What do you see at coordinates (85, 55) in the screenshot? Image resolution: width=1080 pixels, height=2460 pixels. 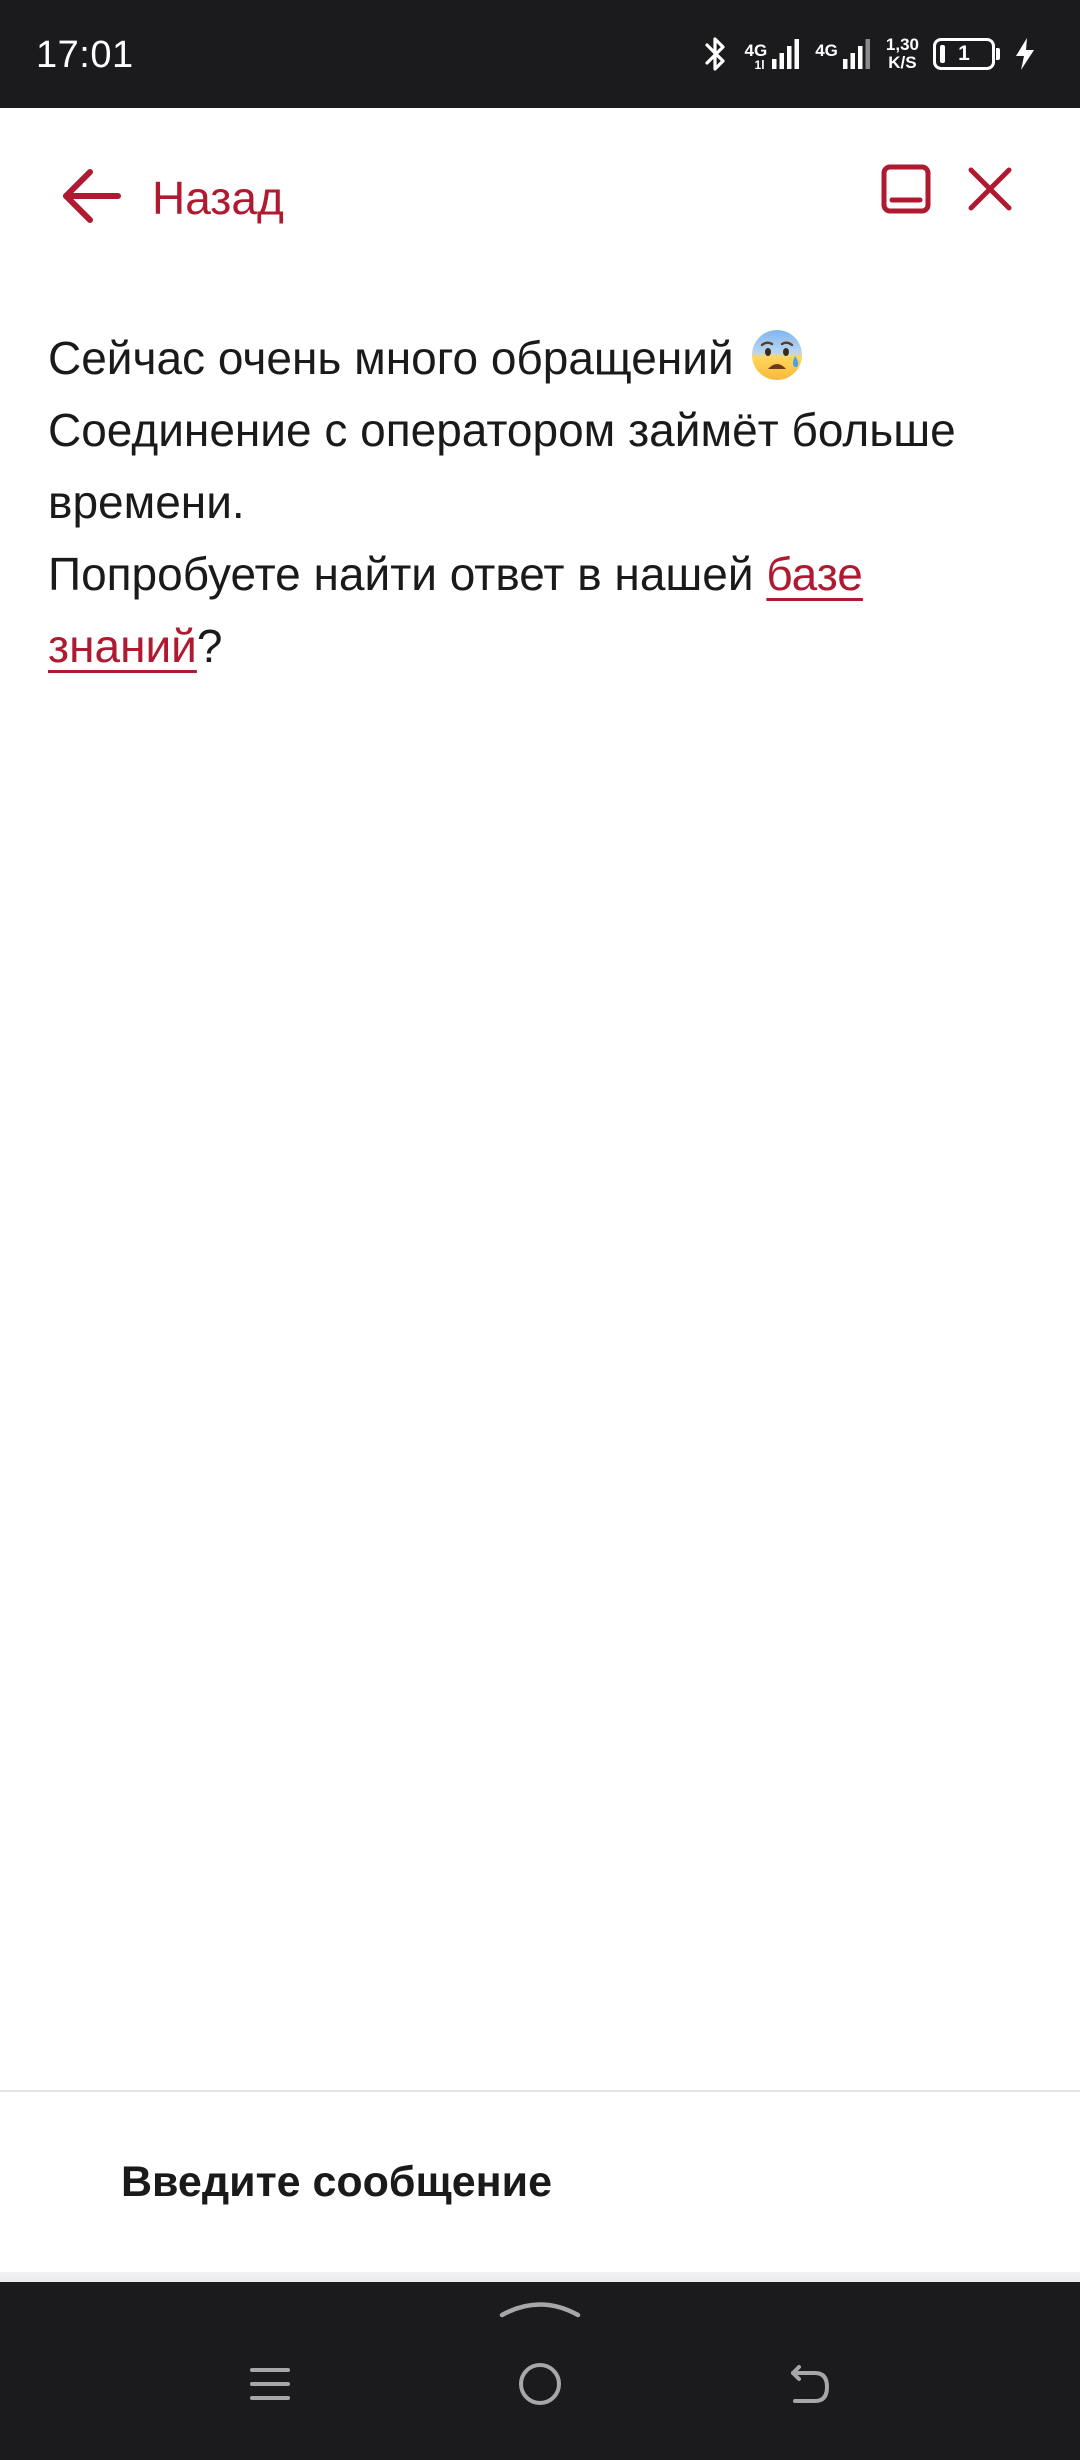 I see `status-time: 17:01` at bounding box center [85, 55].